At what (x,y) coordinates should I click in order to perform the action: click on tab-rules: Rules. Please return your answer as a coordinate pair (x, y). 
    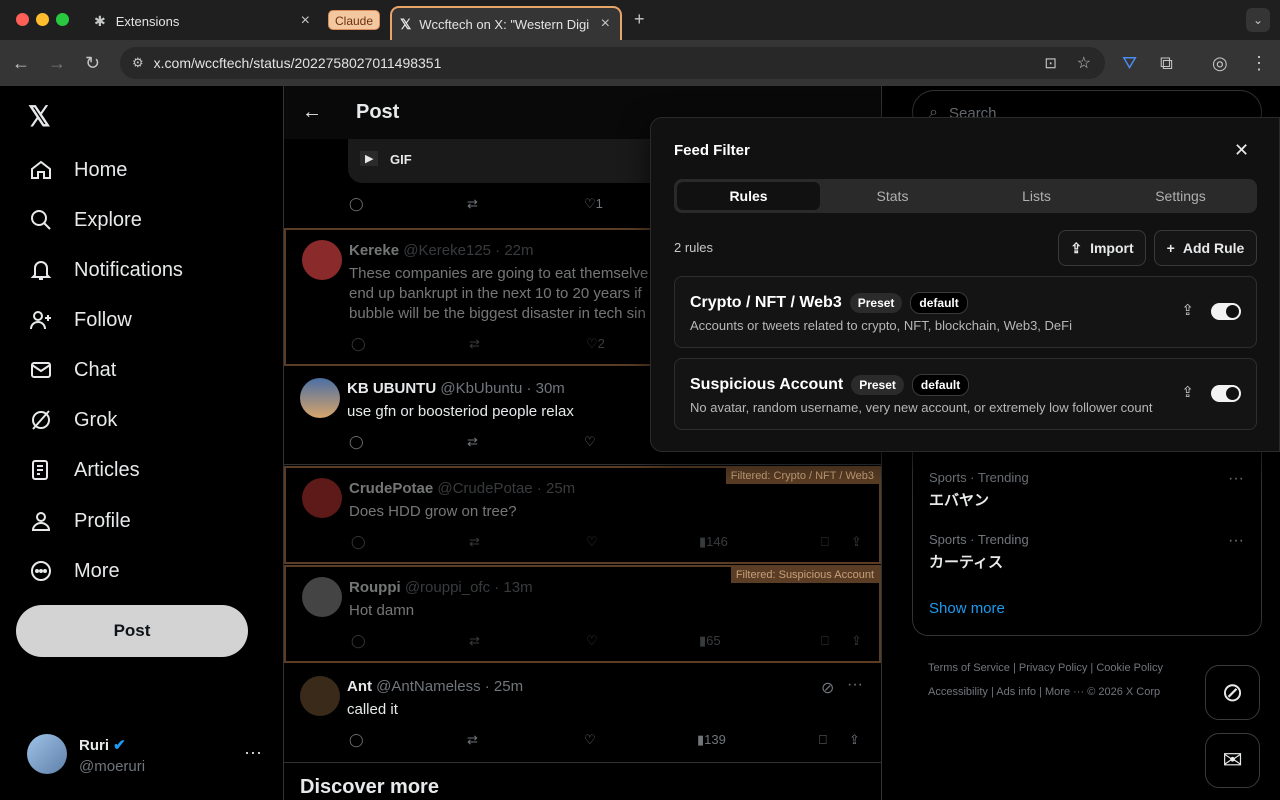
    Looking at the image, I should click on (748, 196).